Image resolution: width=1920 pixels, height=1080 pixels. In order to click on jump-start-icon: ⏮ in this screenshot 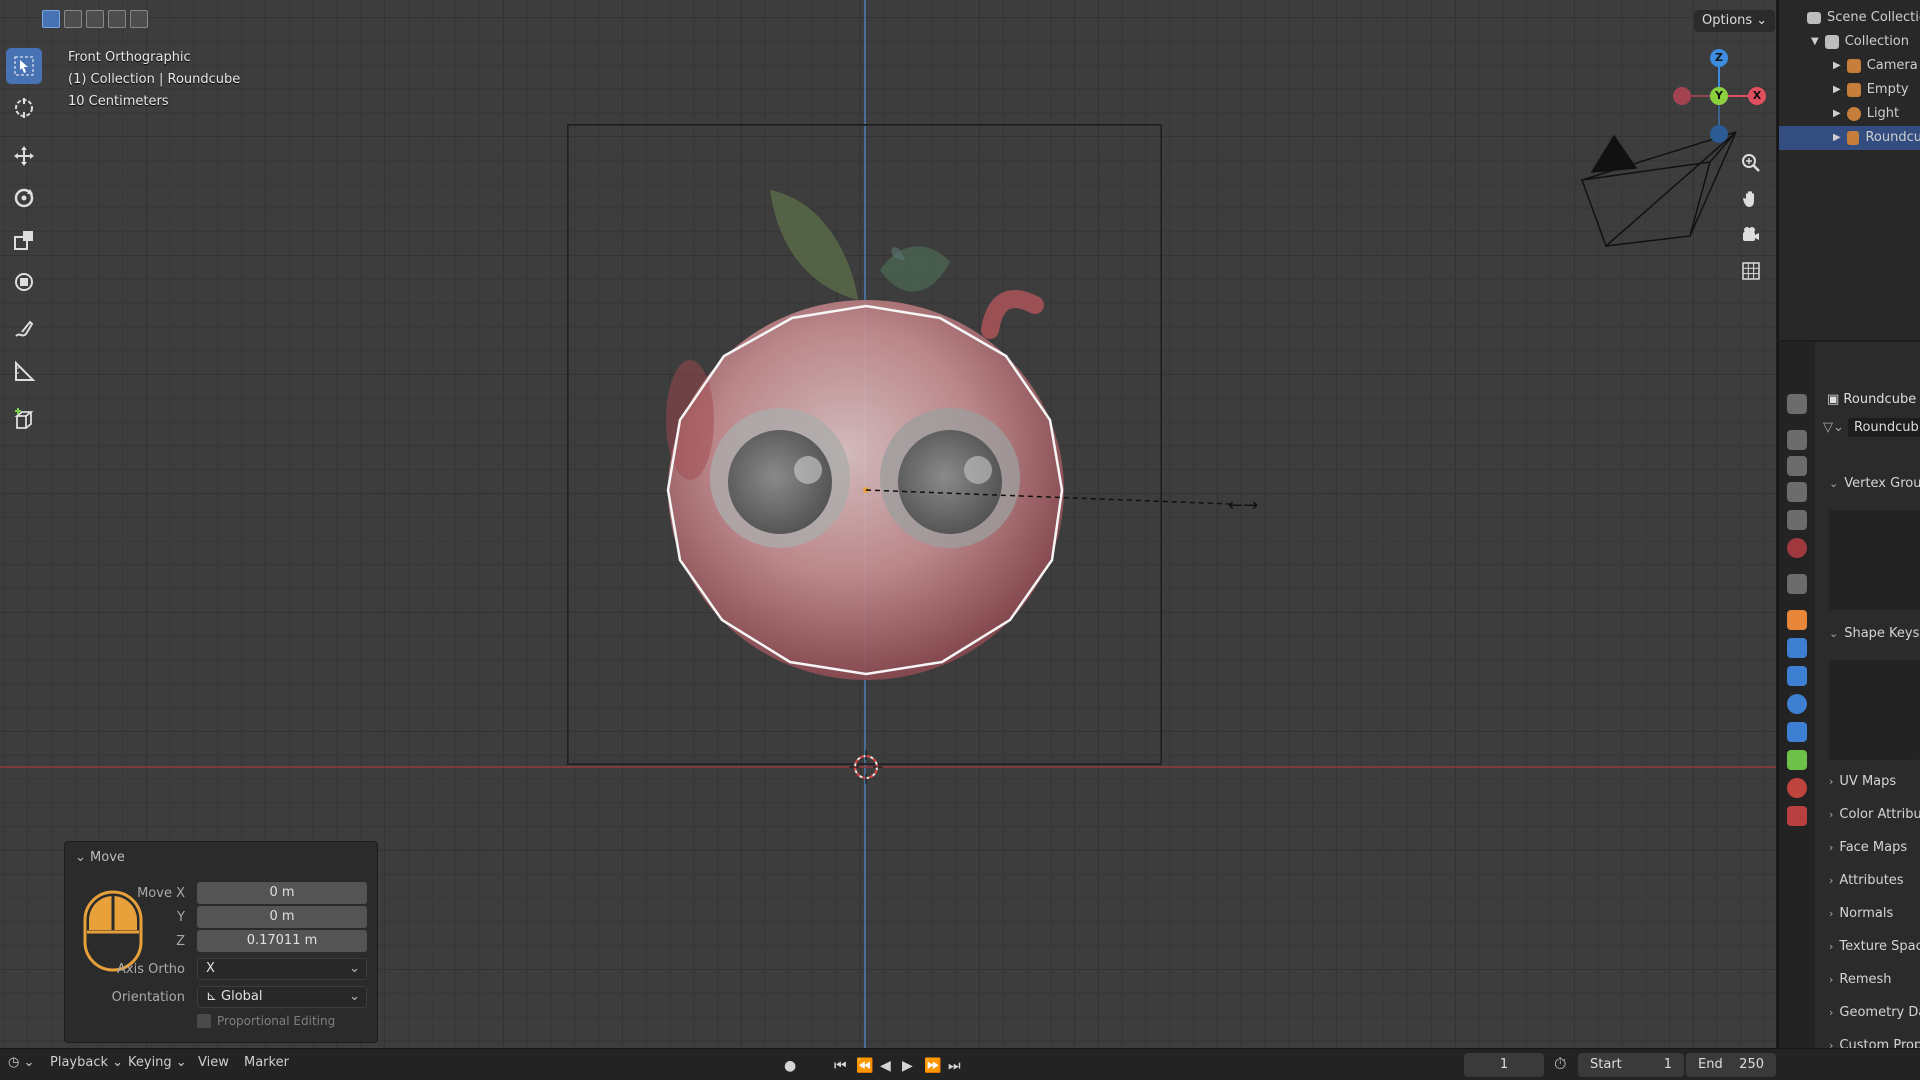, I will do `click(840, 1066)`.